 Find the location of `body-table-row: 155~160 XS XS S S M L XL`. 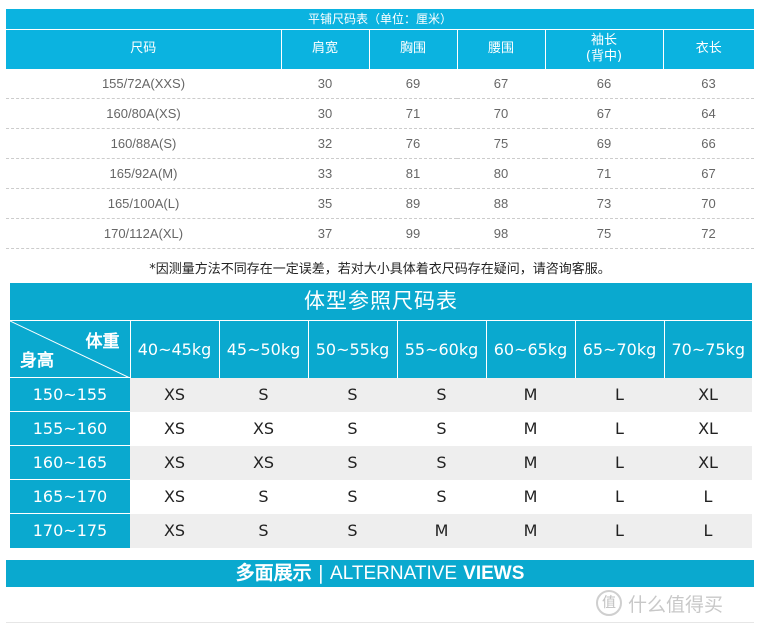

body-table-row: 155~160 XS XS S S M L XL is located at coordinates (381, 428).